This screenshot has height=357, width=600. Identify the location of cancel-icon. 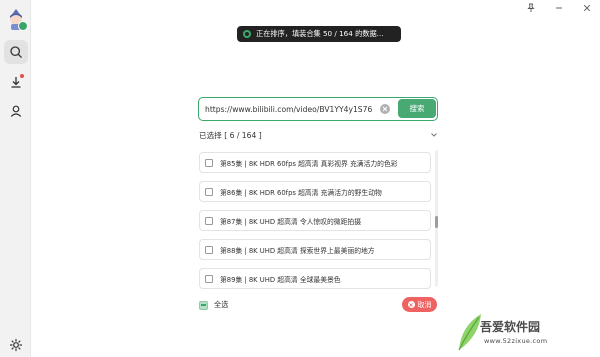
(411, 304).